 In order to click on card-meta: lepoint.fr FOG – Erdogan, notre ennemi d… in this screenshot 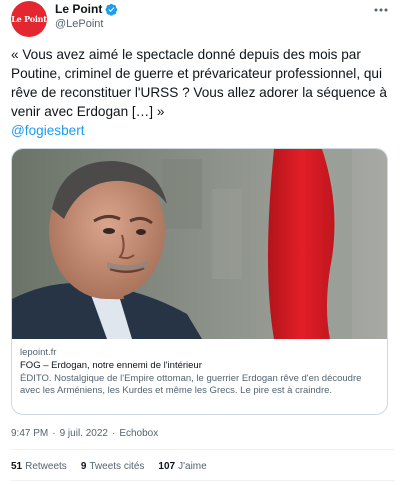, I will do `click(201, 372)`.